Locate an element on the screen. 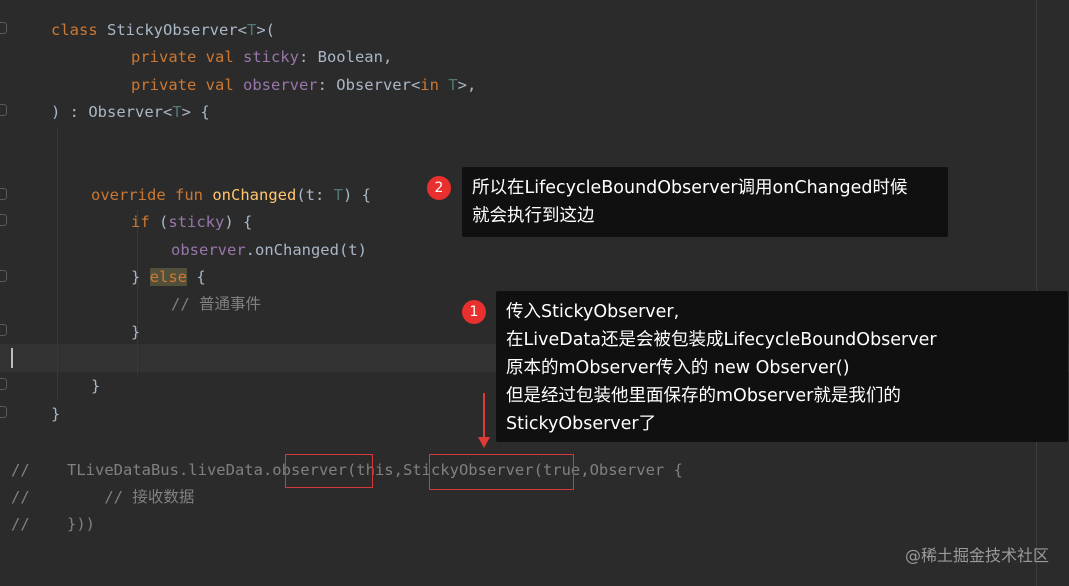  highlight-box-stickyobserver is located at coordinates (501, 472).